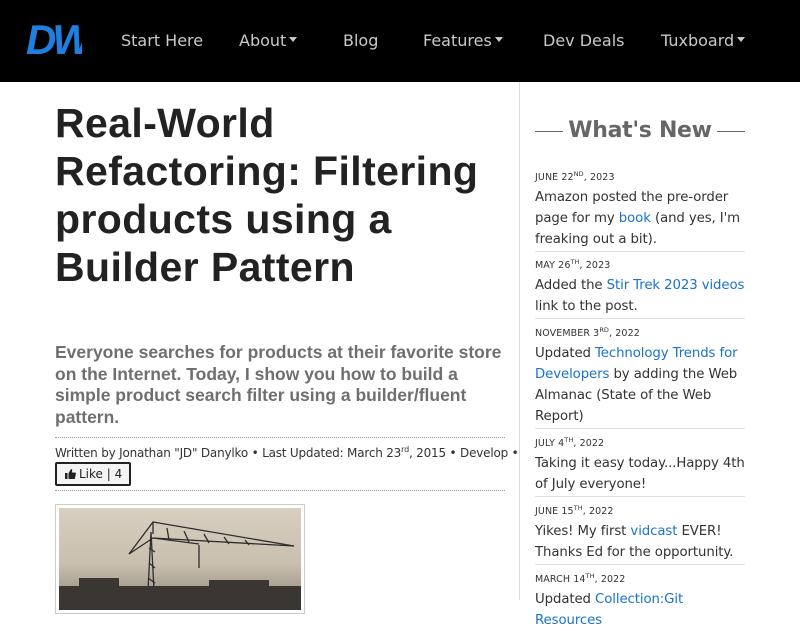  I want to click on article-hero-image, so click(180, 559).